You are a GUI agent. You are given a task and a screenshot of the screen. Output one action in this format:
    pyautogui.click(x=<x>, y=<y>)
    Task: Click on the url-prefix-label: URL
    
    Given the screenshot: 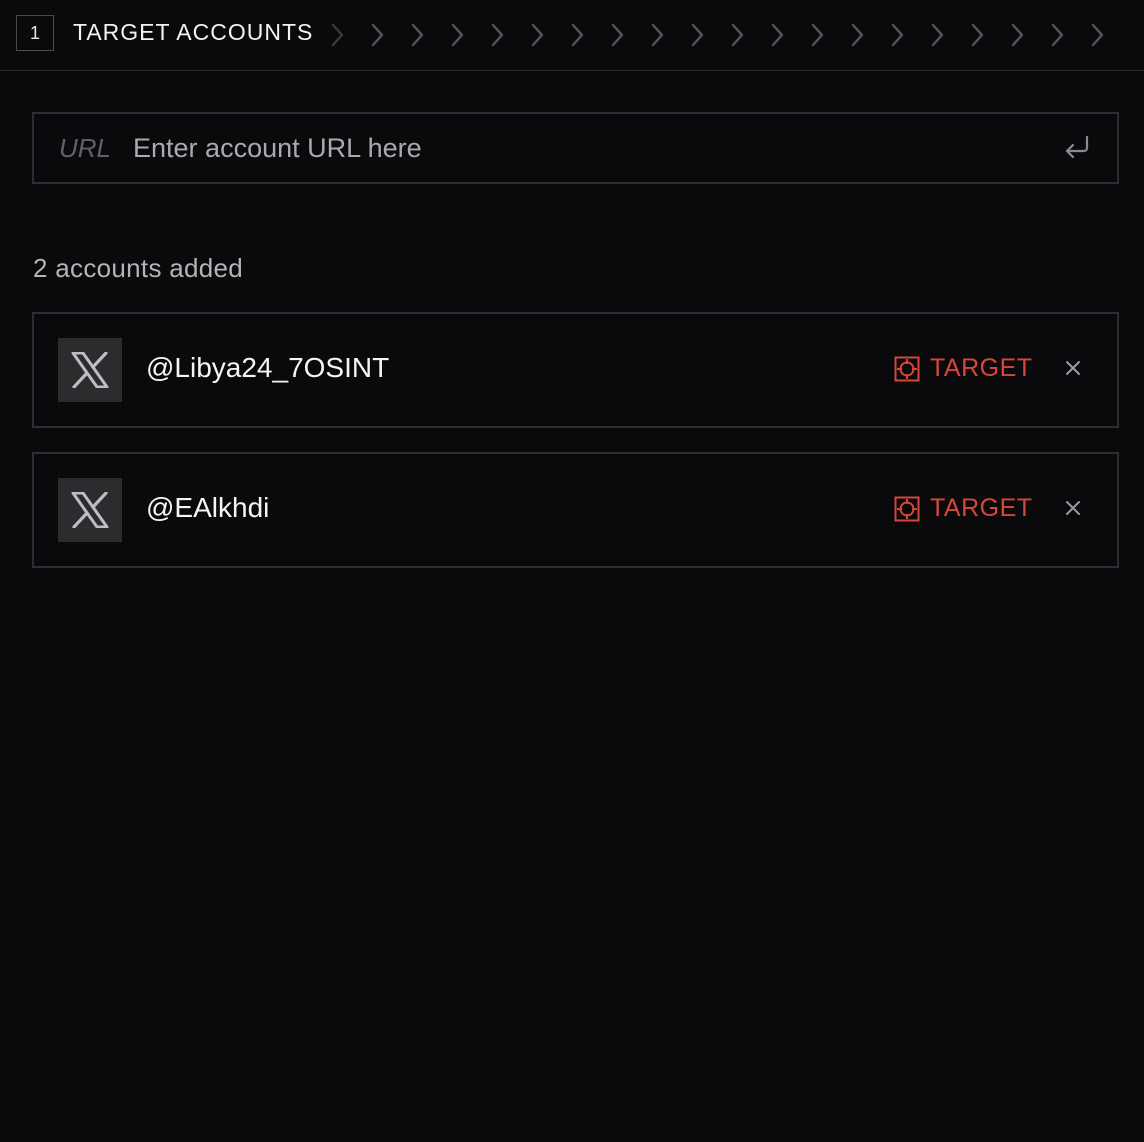 What is the action you would take?
    pyautogui.click(x=85, y=147)
    